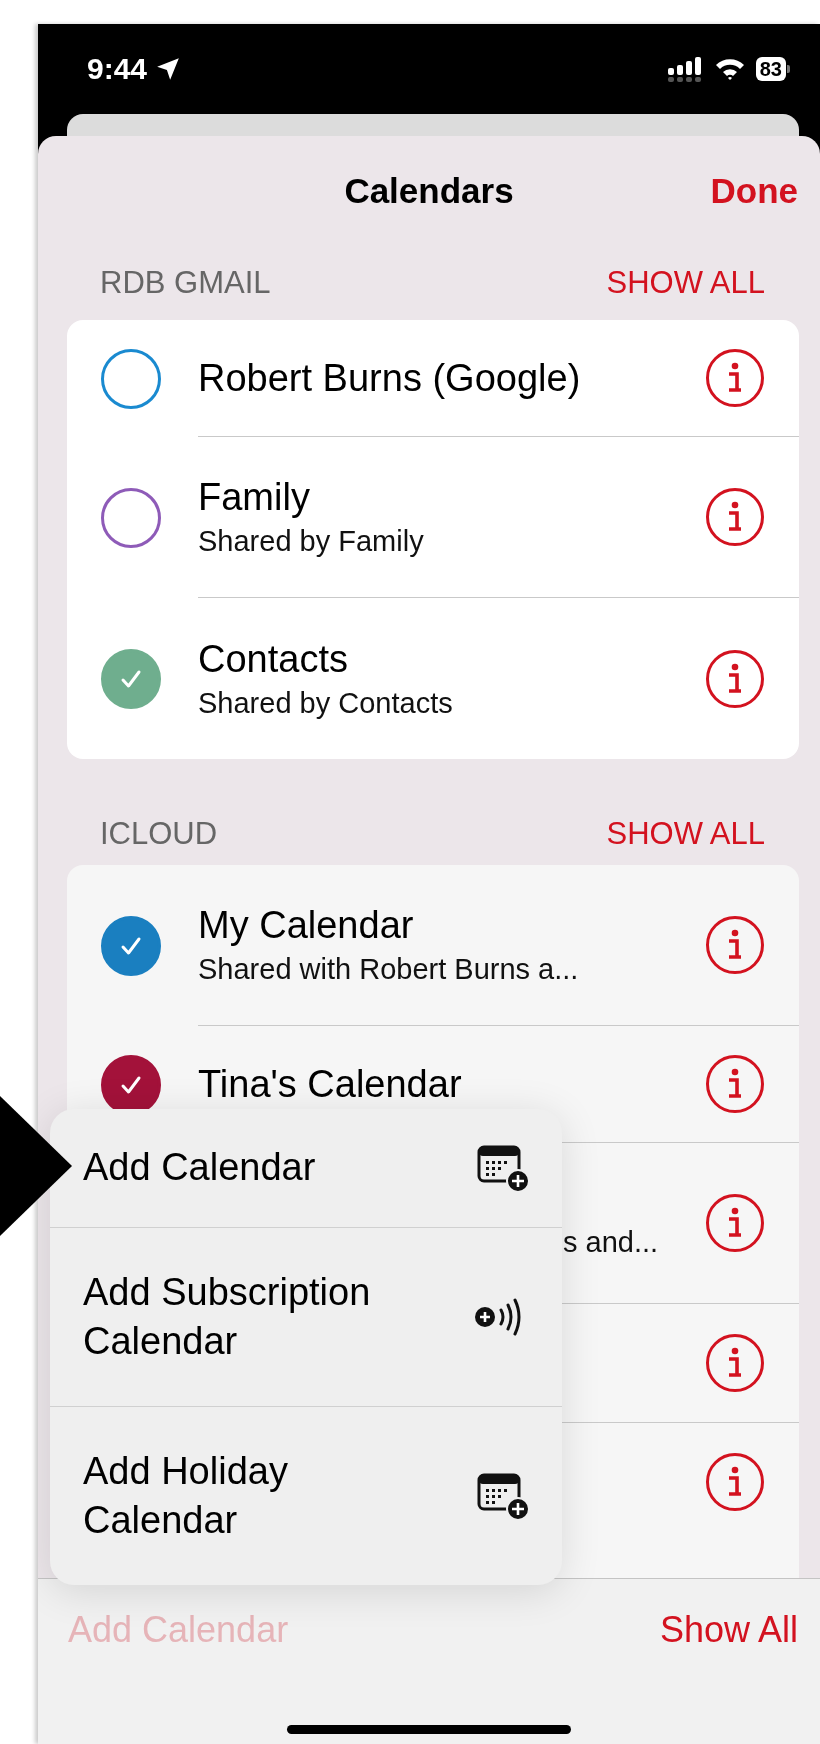 This screenshot has width=820, height=1744. What do you see at coordinates (273, 659) in the screenshot?
I see `calendar-name: Contacts` at bounding box center [273, 659].